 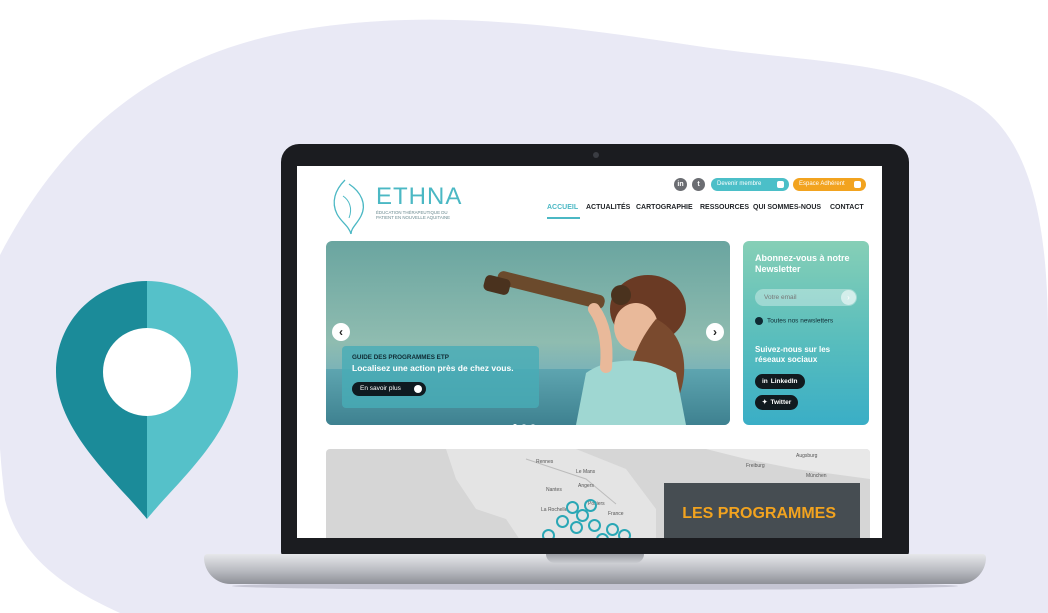 I want to click on map-label: Augsburg, so click(x=807, y=456).